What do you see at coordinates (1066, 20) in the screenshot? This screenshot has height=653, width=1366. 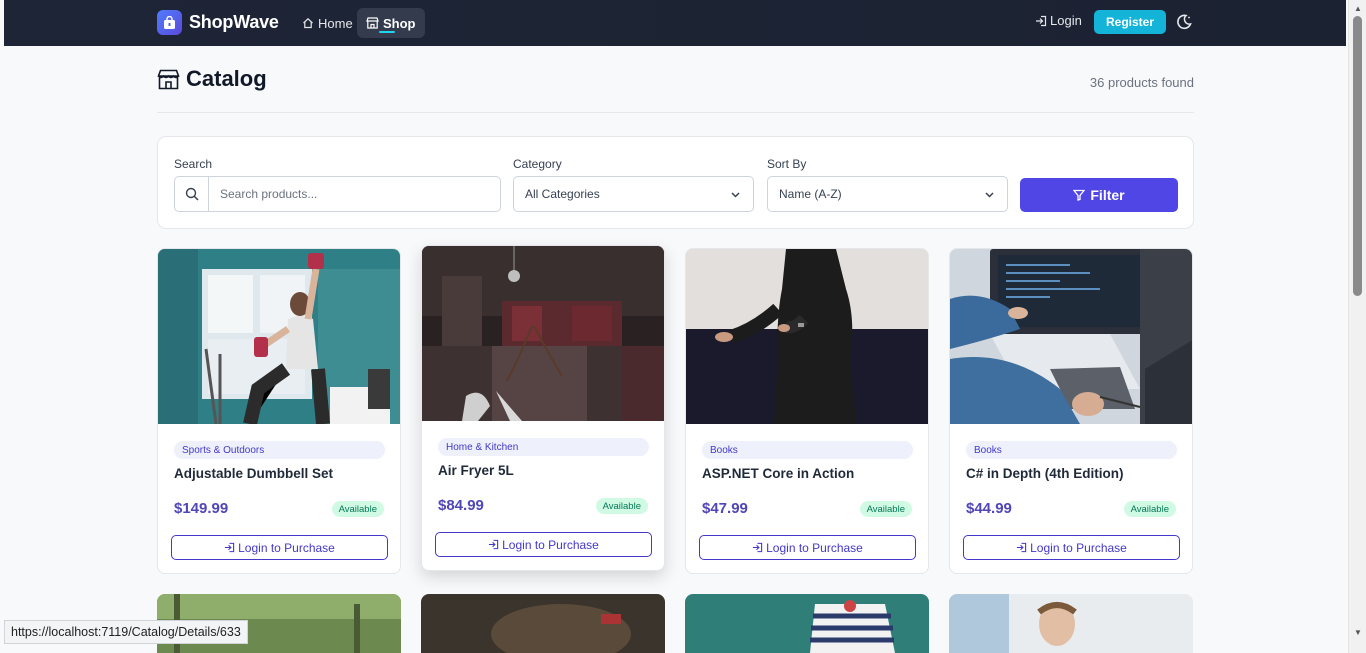 I see `nav-login-label: Login` at bounding box center [1066, 20].